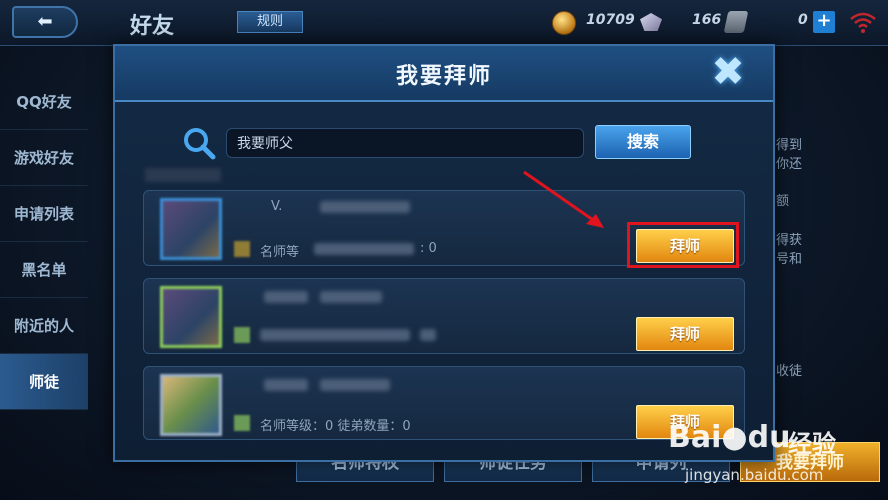 This screenshot has width=888, height=500. Describe the element at coordinates (44, 158) in the screenshot. I see `sidebar-item-game-friends: 游戏好友` at that location.